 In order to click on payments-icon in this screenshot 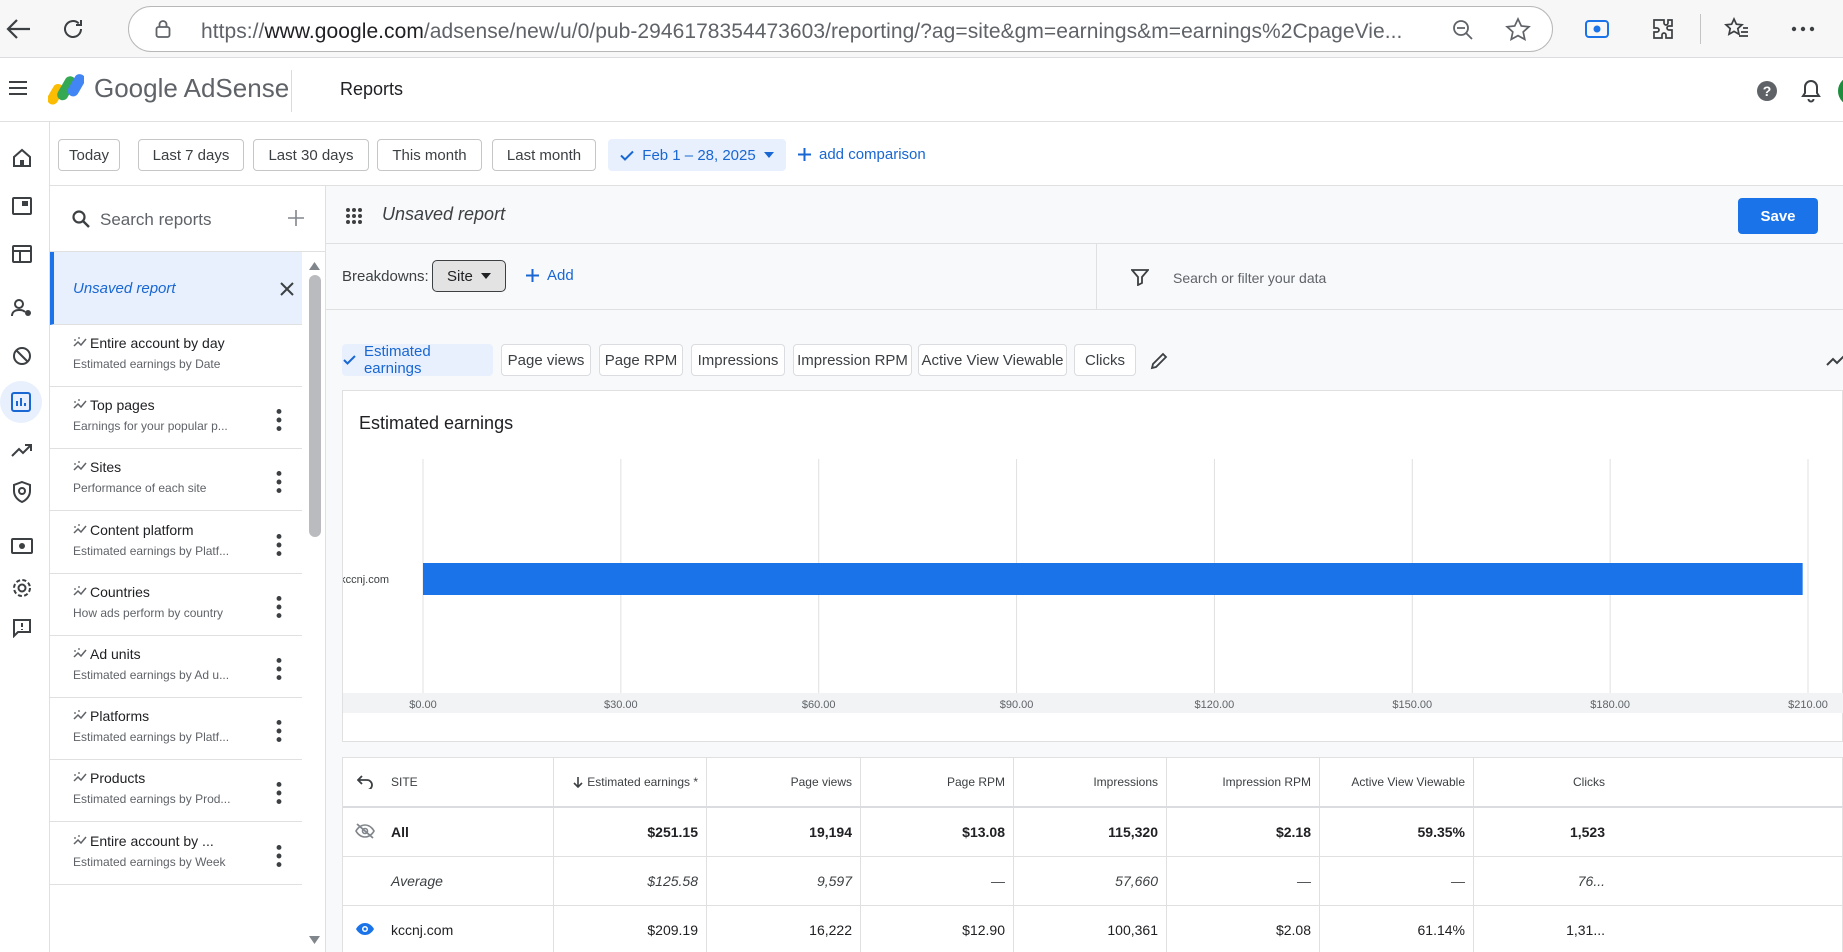, I will do `click(22, 546)`.